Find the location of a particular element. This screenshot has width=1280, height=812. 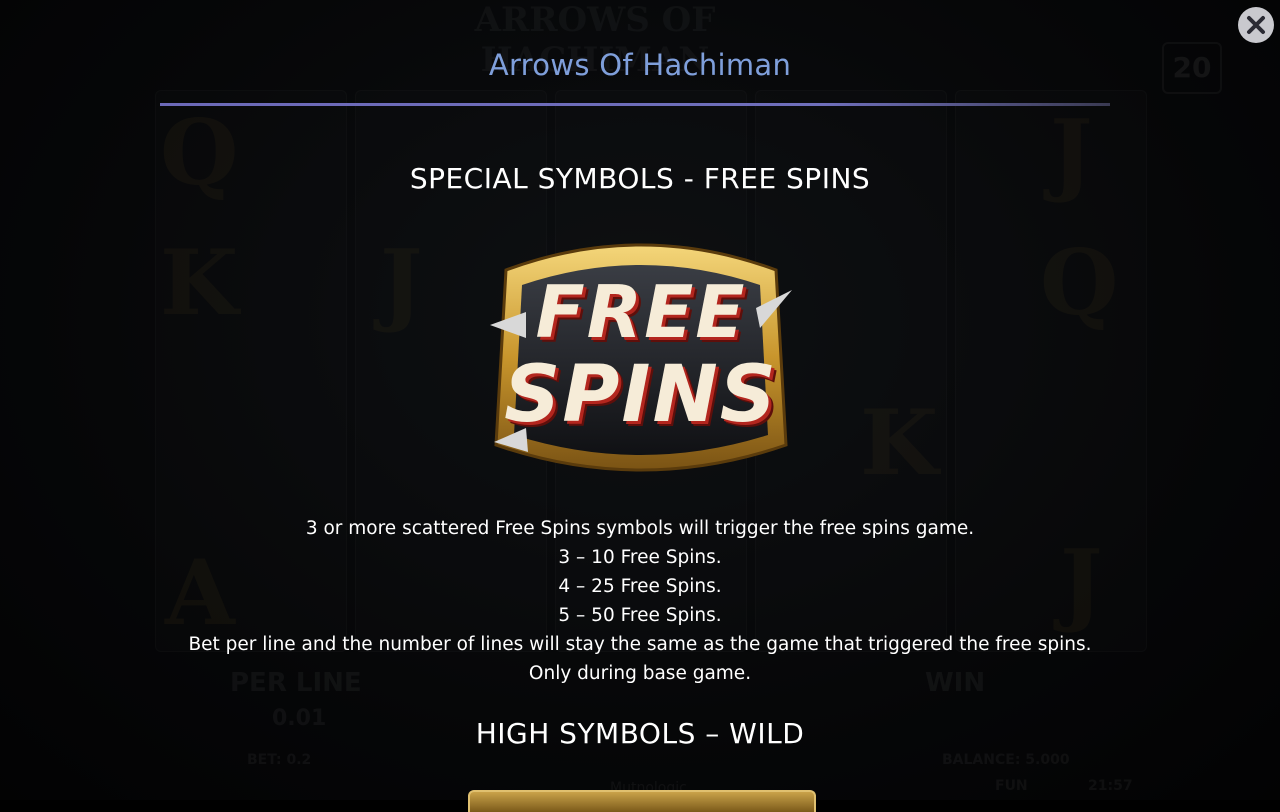

close-icon is located at coordinates (1256, 25).